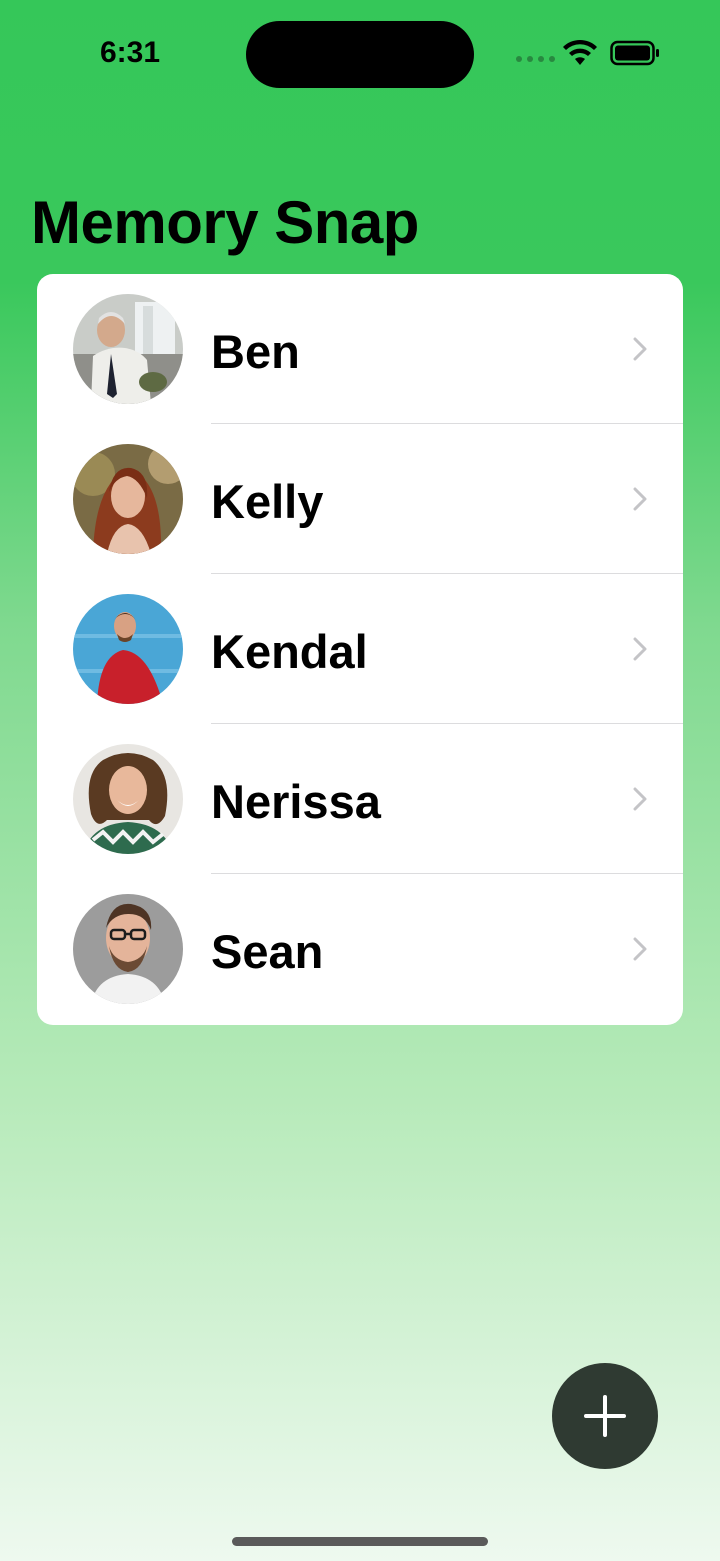 This screenshot has width=720, height=1561. I want to click on dynamic-island, so click(360, 54).